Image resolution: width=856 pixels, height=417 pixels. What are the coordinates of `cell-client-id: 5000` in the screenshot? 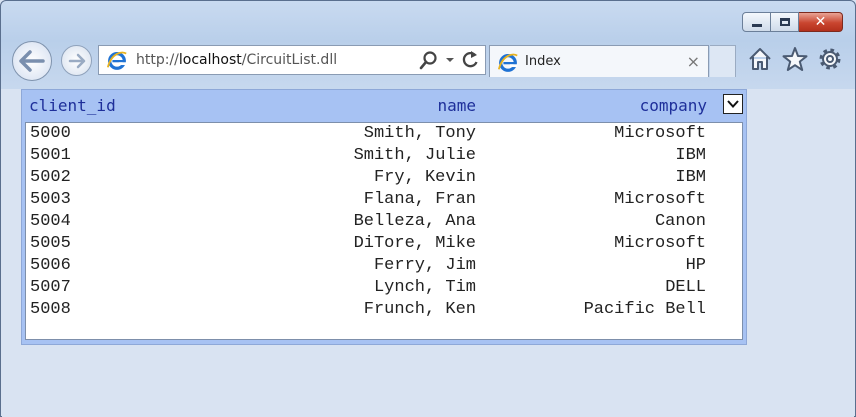 It's located at (50, 133).